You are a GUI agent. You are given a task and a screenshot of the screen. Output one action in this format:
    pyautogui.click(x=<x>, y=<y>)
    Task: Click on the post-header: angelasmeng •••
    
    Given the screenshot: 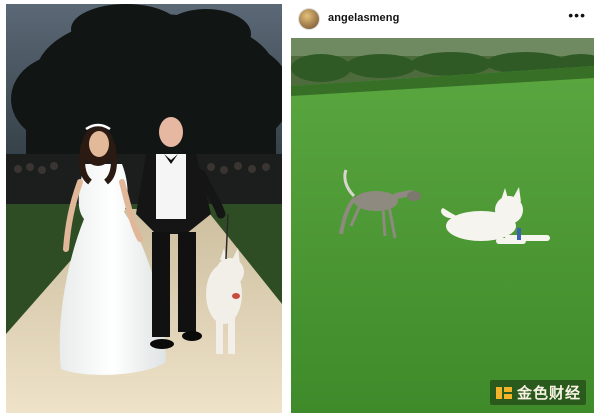 What is the action you would take?
    pyautogui.click(x=441, y=18)
    